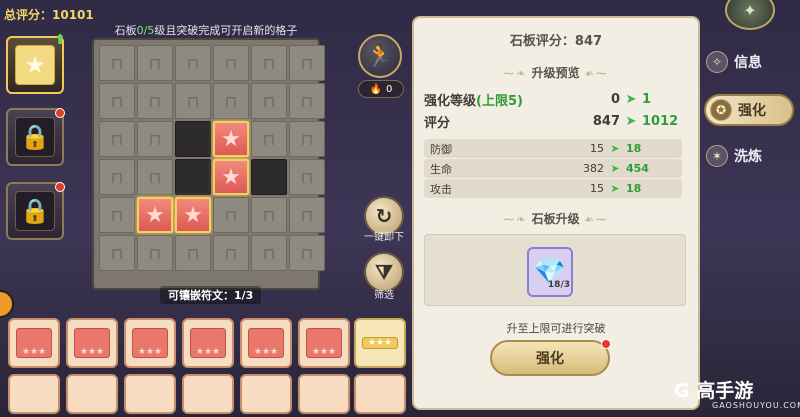 This screenshot has height=417, width=800. I want to click on crystal-count: 18/3, so click(558, 285).